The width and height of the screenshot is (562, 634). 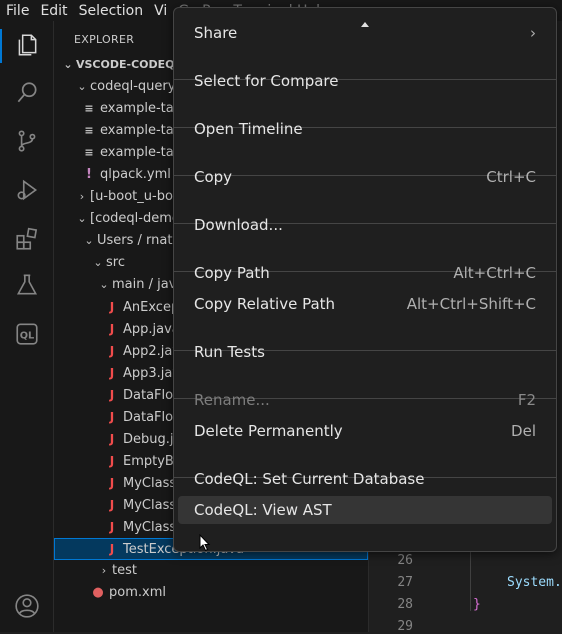 I want to click on tree-item-label: App.java, so click(x=151, y=329).